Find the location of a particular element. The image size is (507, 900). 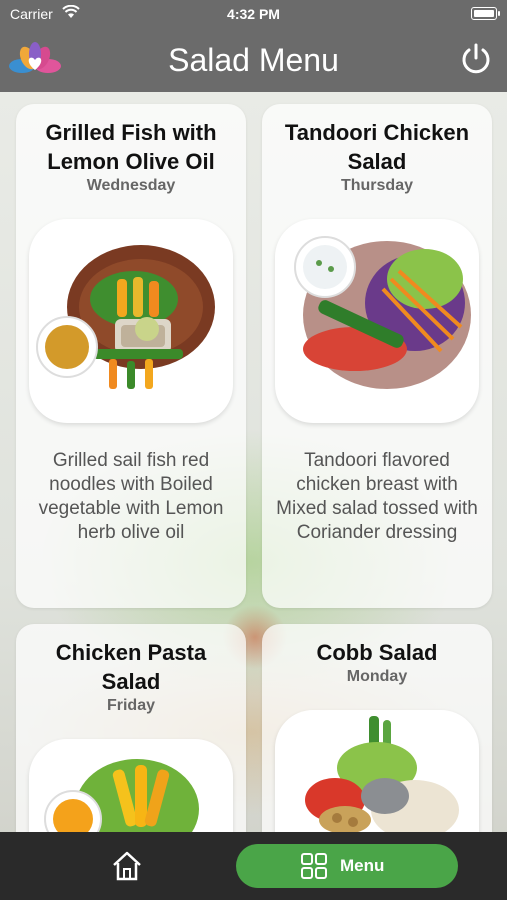

status-bar: Carrier 4:32 PM is located at coordinates (253, 14).